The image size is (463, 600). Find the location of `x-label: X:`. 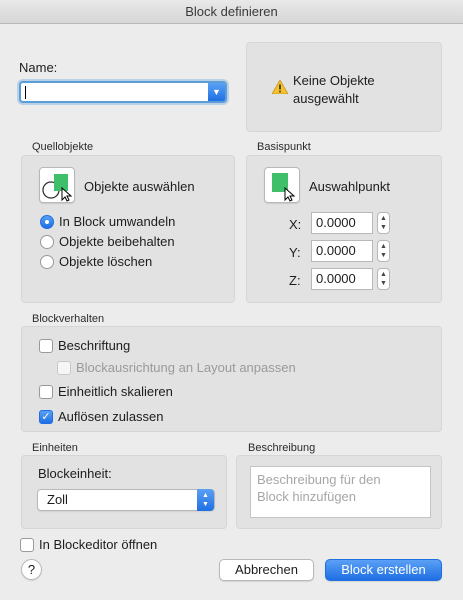

x-label: X: is located at coordinates (295, 224).